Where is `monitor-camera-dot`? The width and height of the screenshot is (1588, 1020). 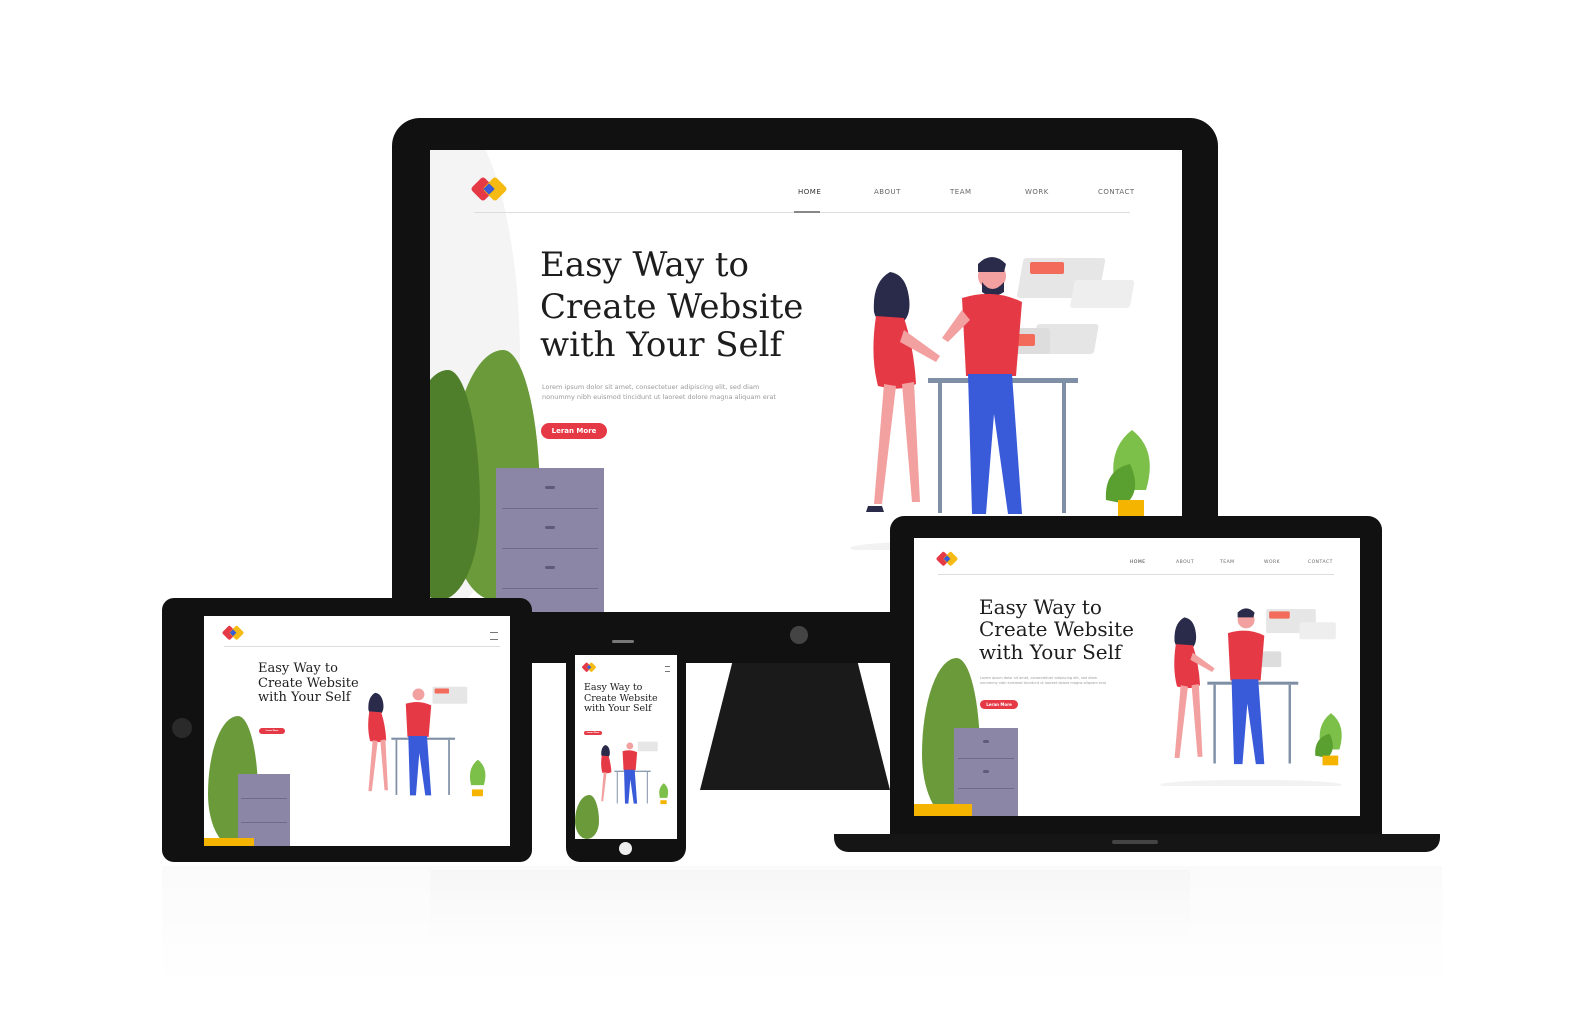
monitor-camera-dot is located at coordinates (799, 635).